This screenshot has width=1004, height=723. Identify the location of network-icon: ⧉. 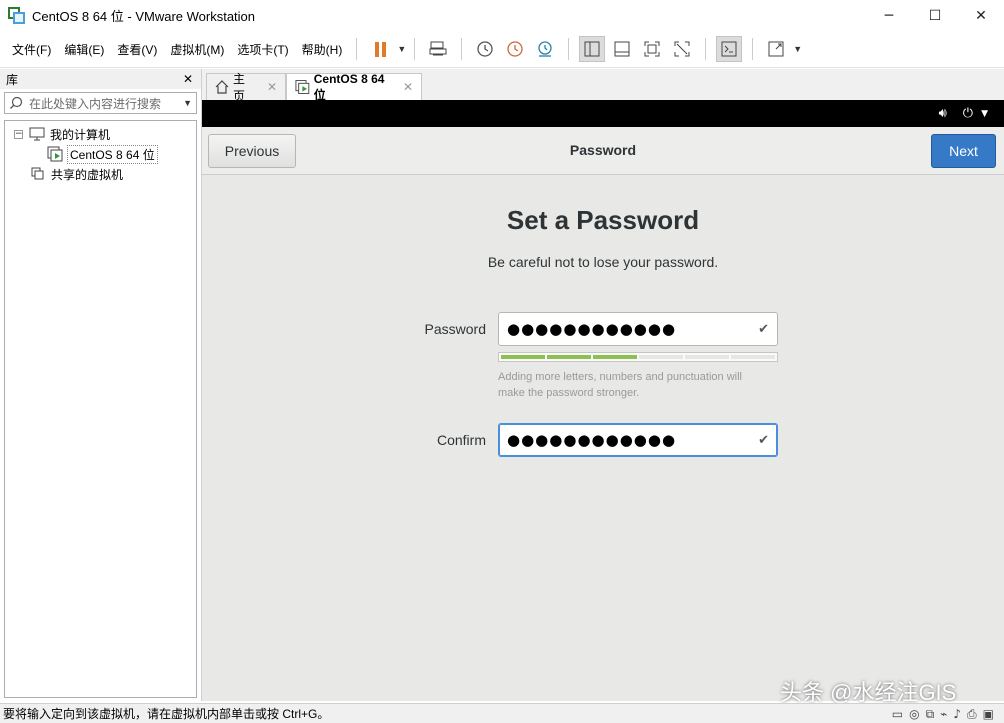
(930, 714).